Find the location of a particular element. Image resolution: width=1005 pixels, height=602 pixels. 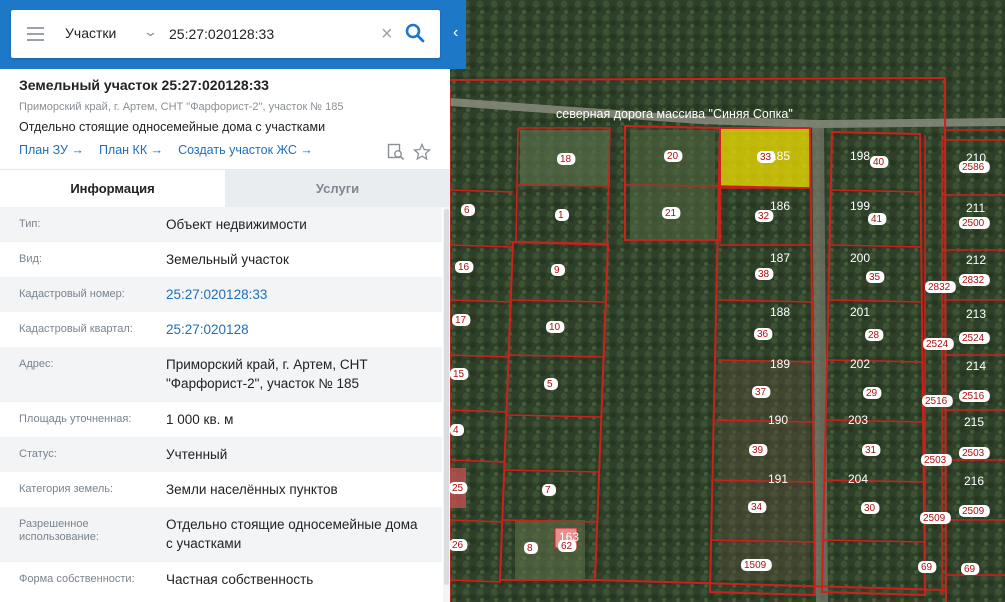

parcel-number: 188 is located at coordinates (780, 312).